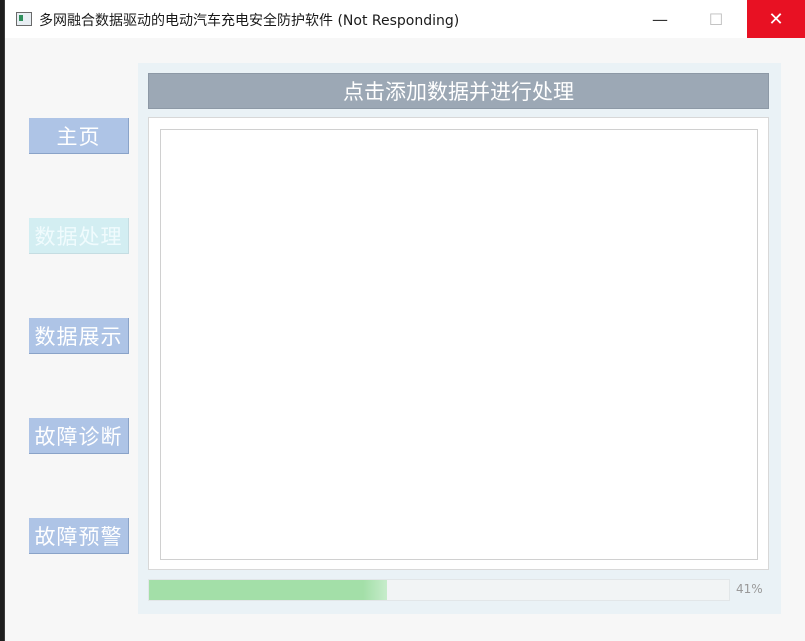 Image resolution: width=805 pixels, height=641 pixels. What do you see at coordinates (24, 19) in the screenshot?
I see `app-icon` at bounding box center [24, 19].